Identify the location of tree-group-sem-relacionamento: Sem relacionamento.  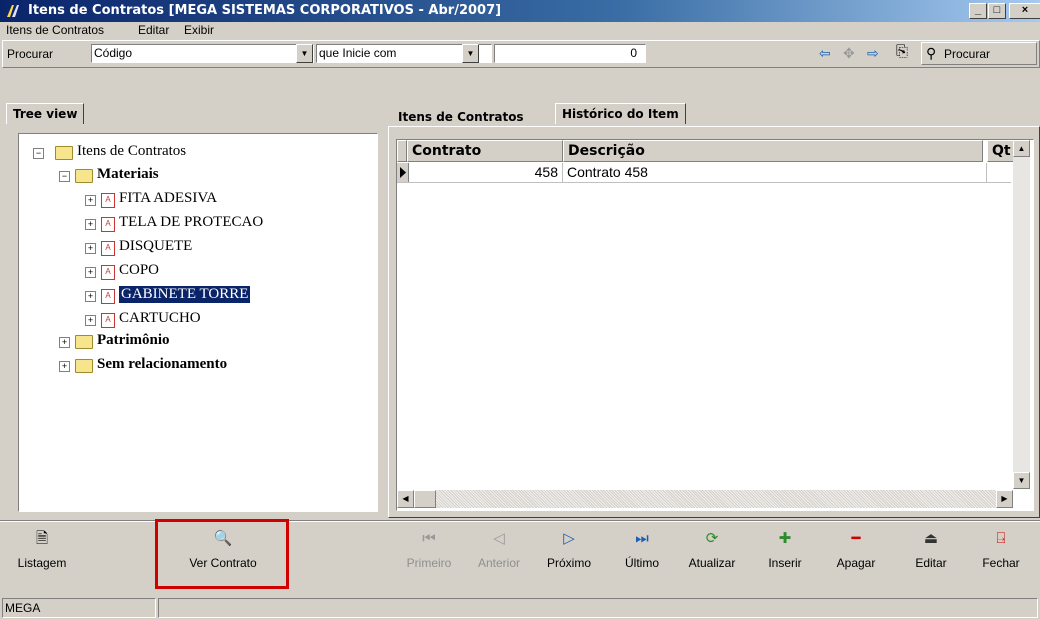
(162, 364).